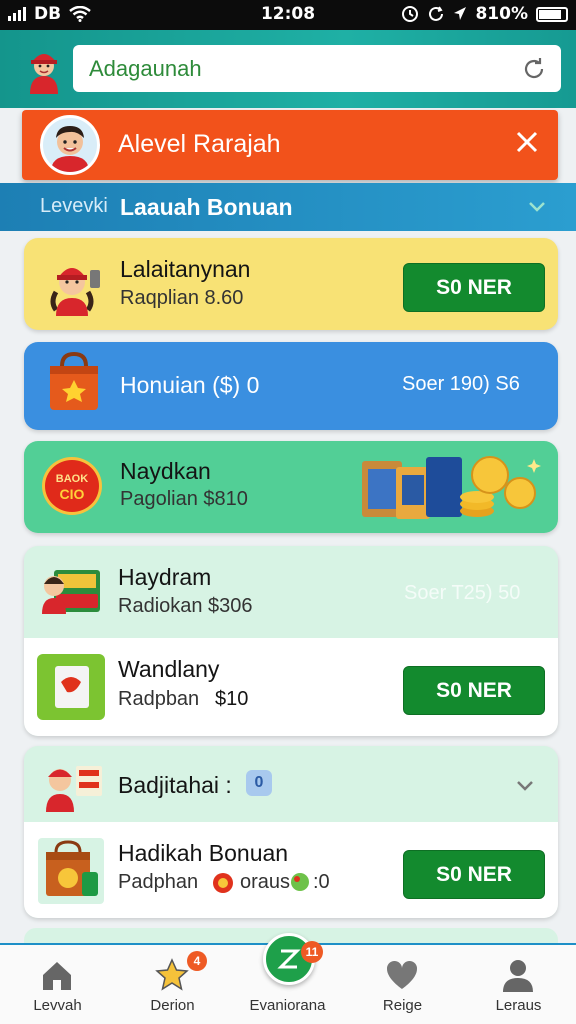 The width and height of the screenshot is (576, 1024). What do you see at coordinates (172, 974) in the screenshot?
I see `star-icon` at bounding box center [172, 974].